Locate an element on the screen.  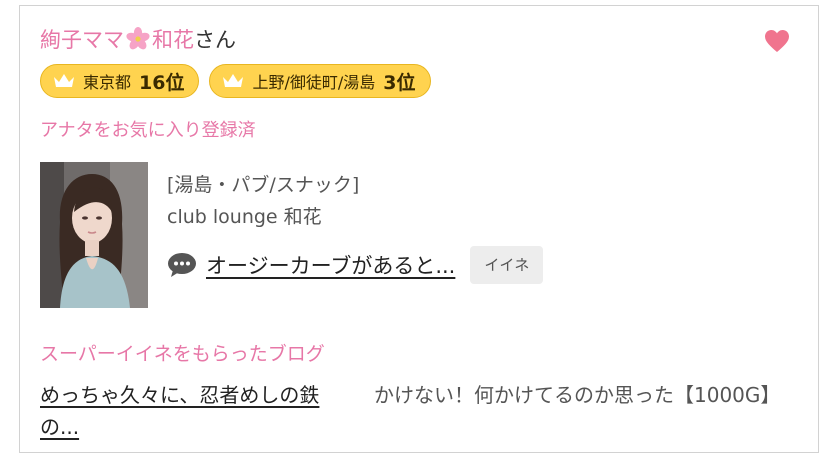
shop-name: club lounge 和花 is located at coordinates (244, 215).